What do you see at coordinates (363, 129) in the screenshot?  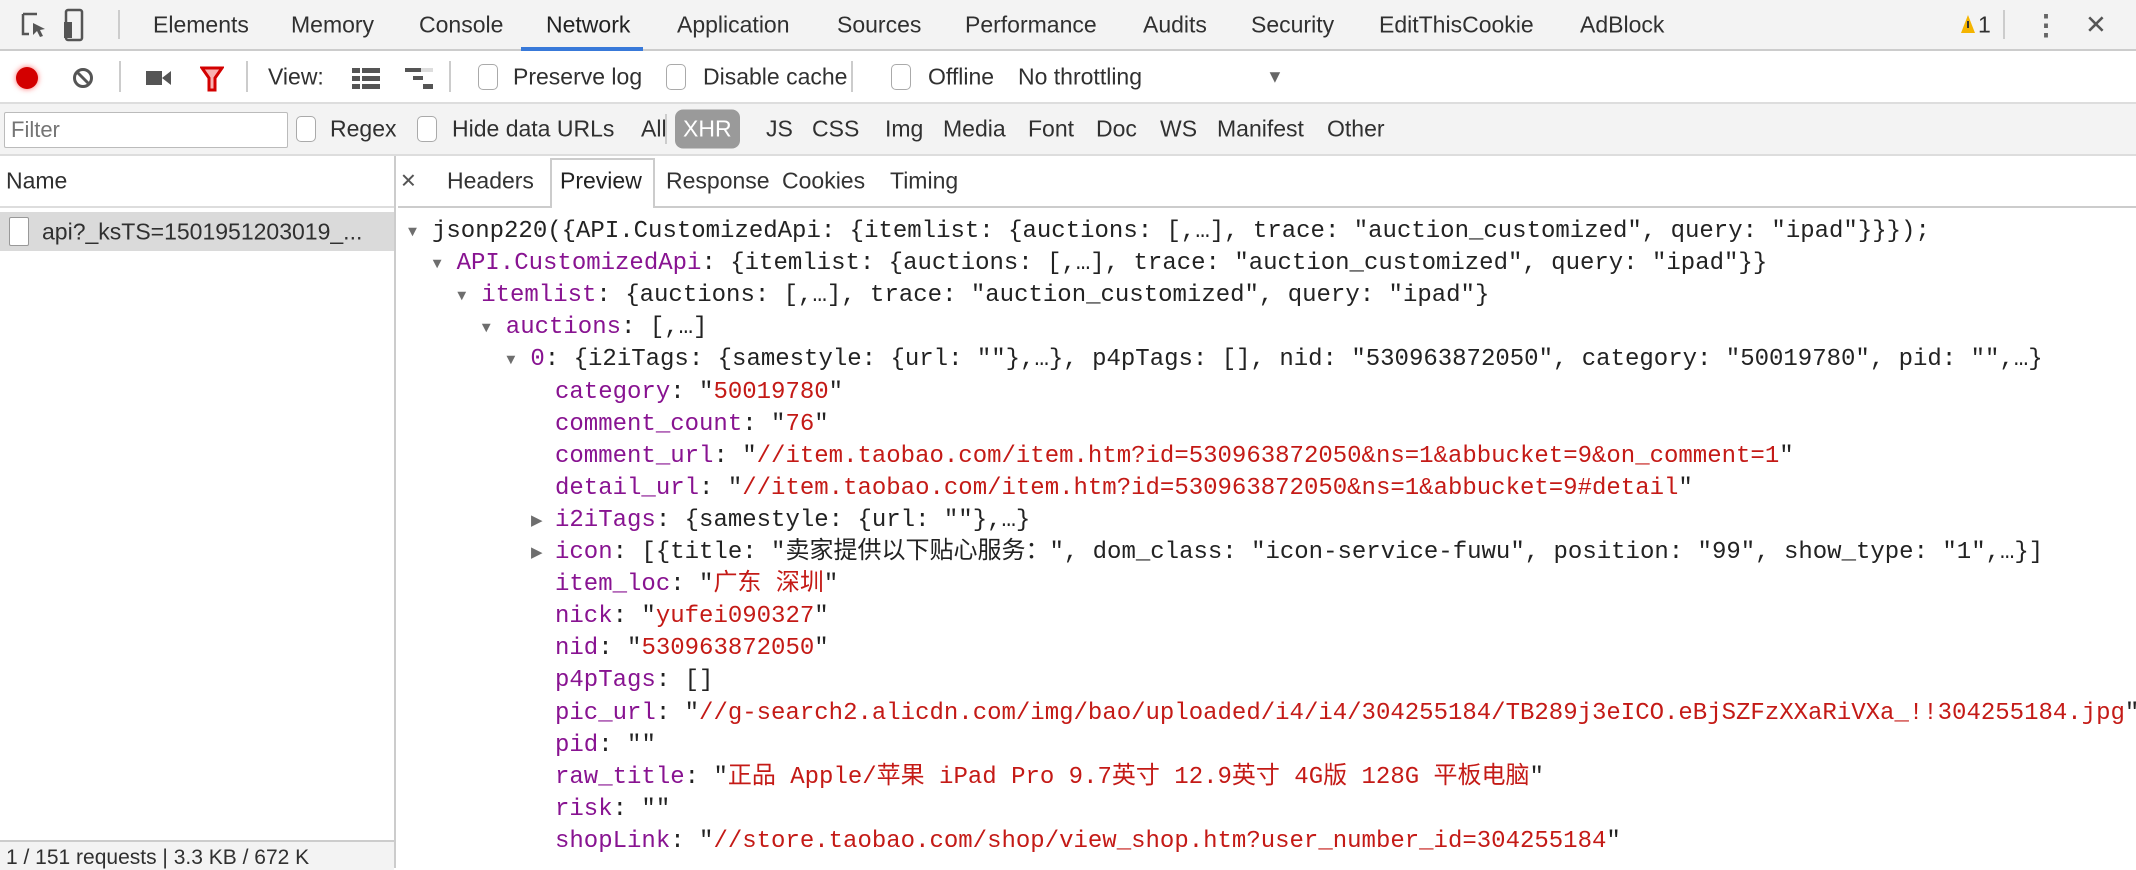 I see `regex-label: Regex` at bounding box center [363, 129].